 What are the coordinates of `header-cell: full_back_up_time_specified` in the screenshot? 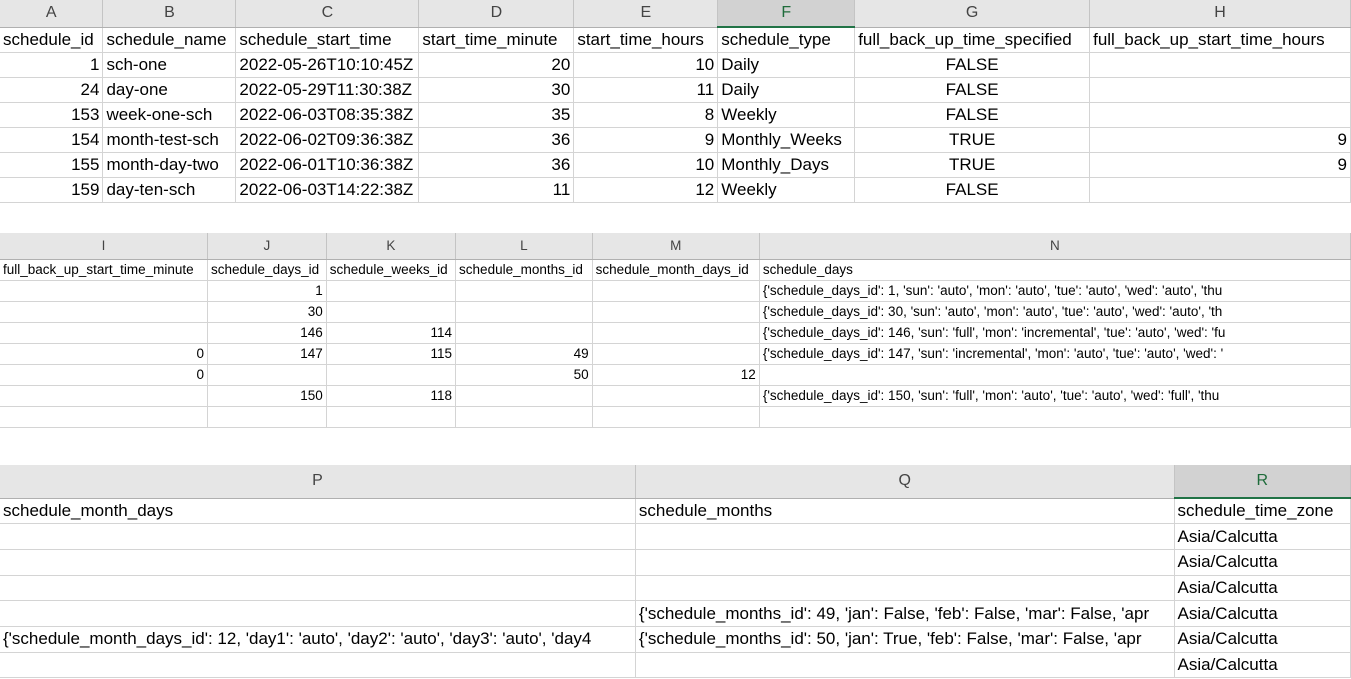 It's located at (972, 40).